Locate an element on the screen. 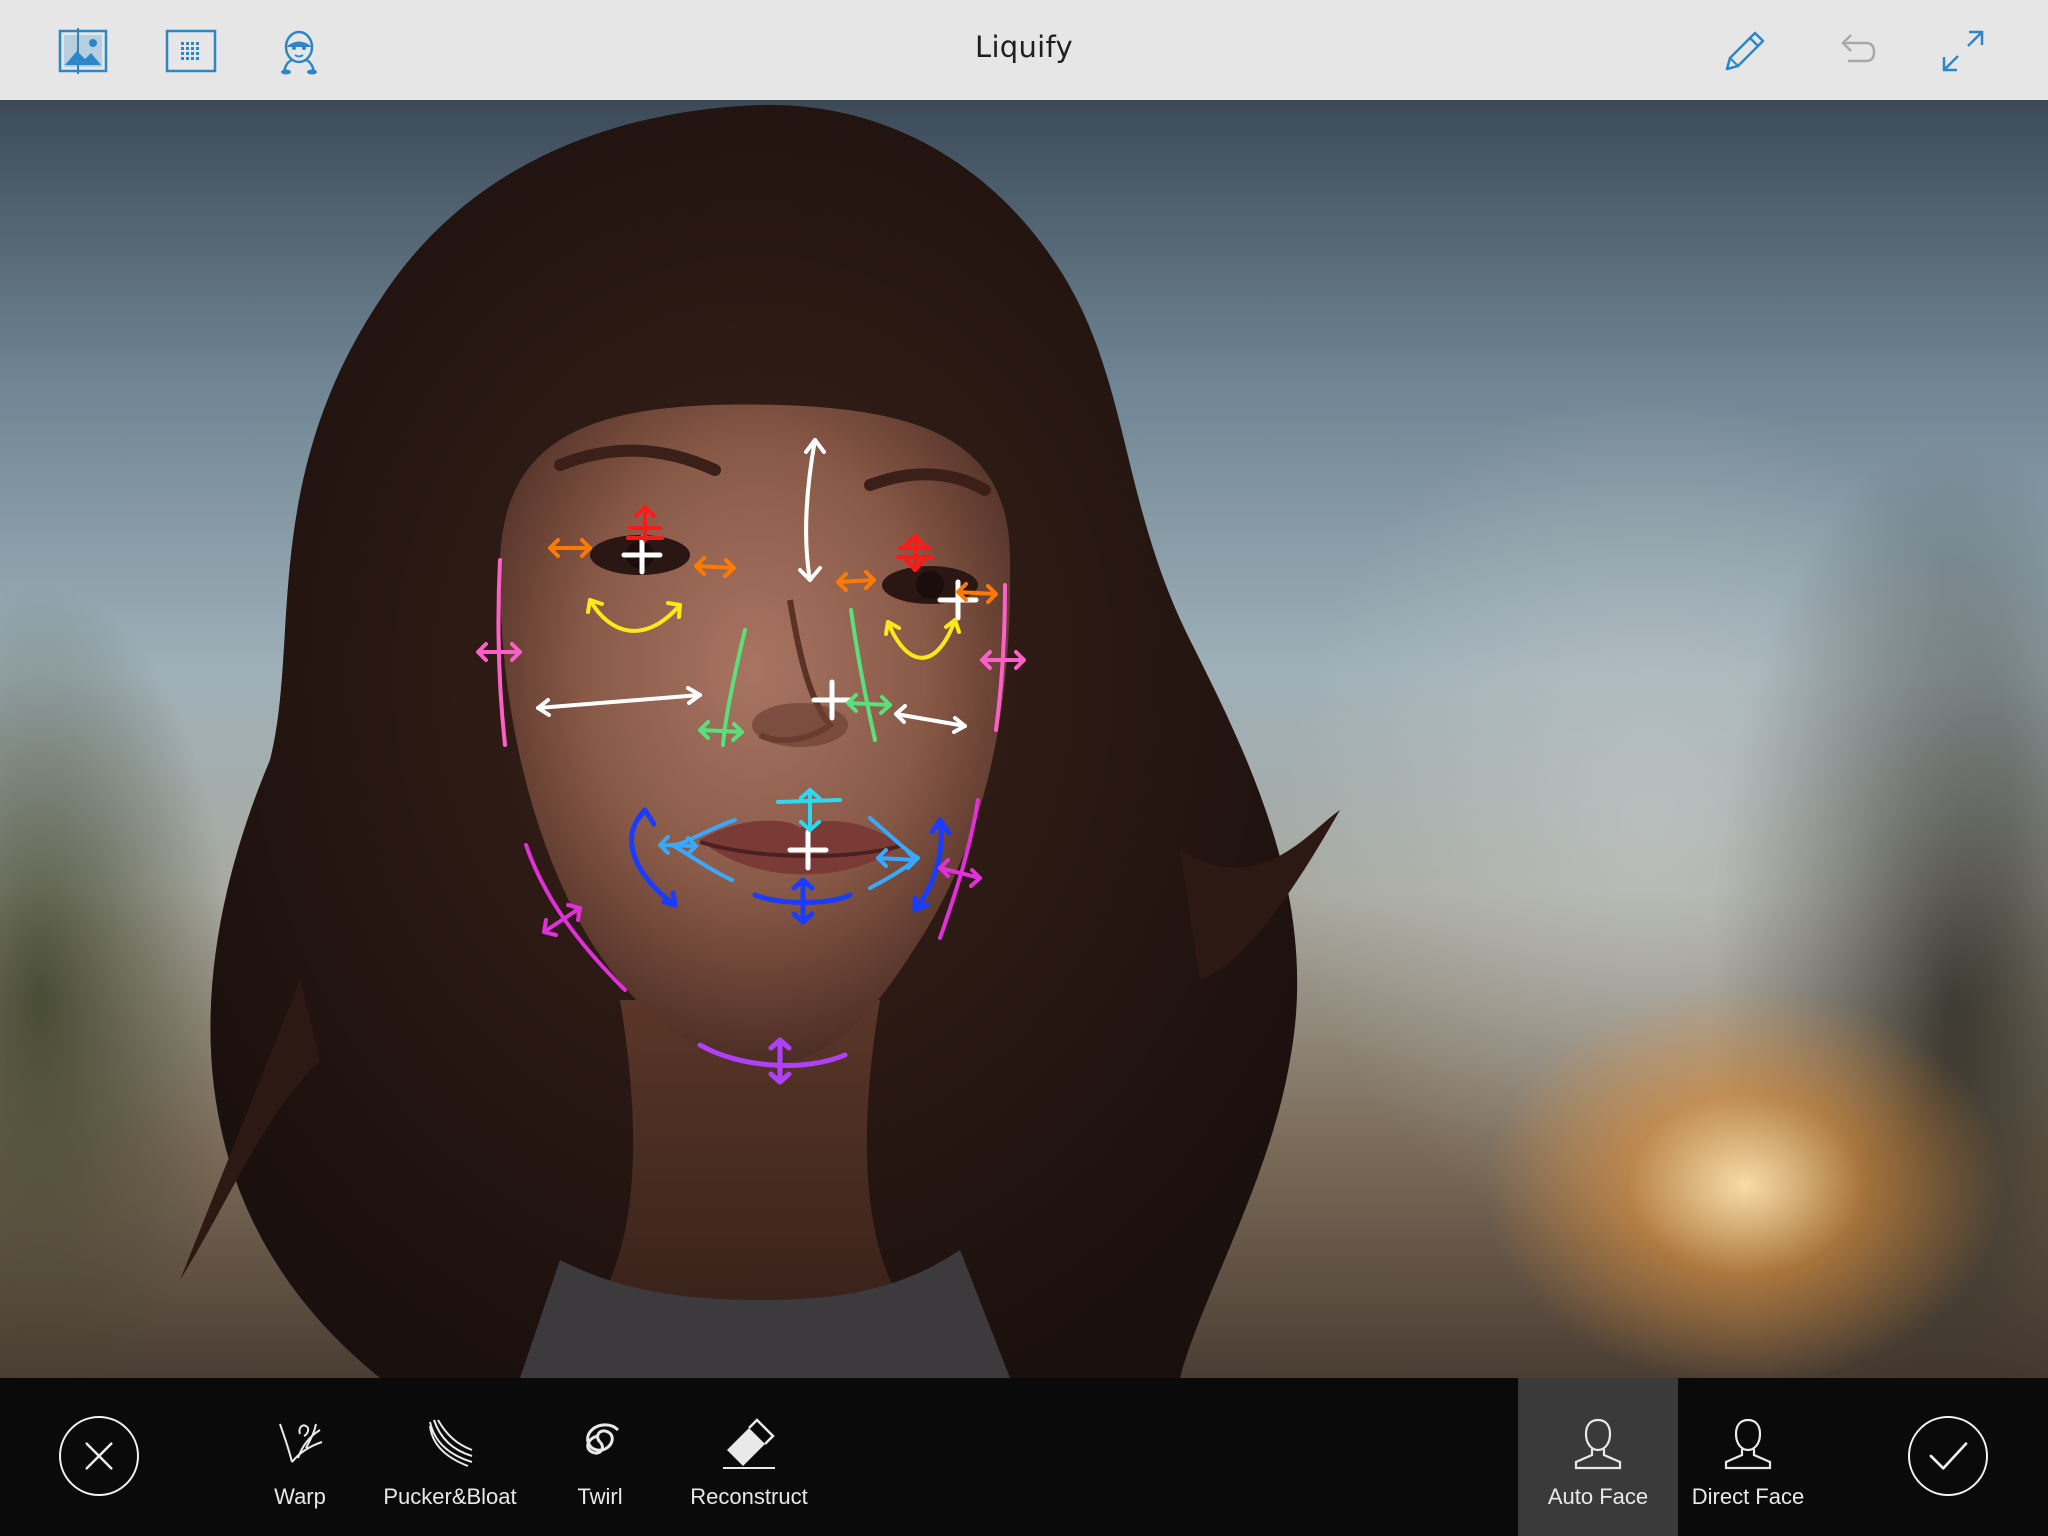 The height and width of the screenshot is (1536, 2048). pencil-icon is located at coordinates (1745, 51).